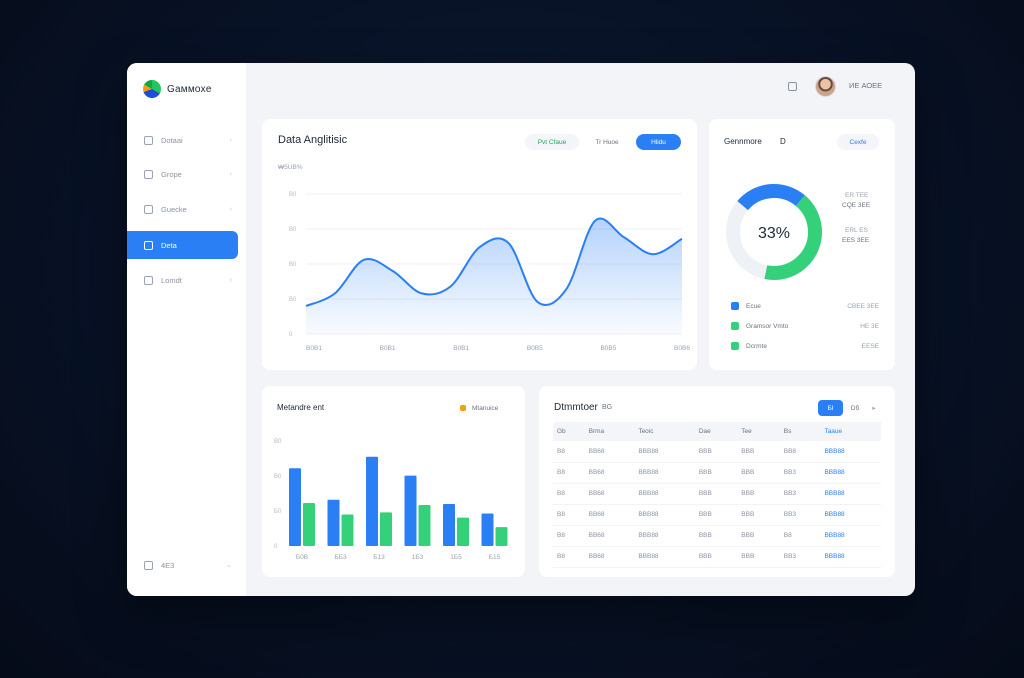  What do you see at coordinates (682, 348) in the screenshot?
I see `x-tick-label: B0B6` at bounding box center [682, 348].